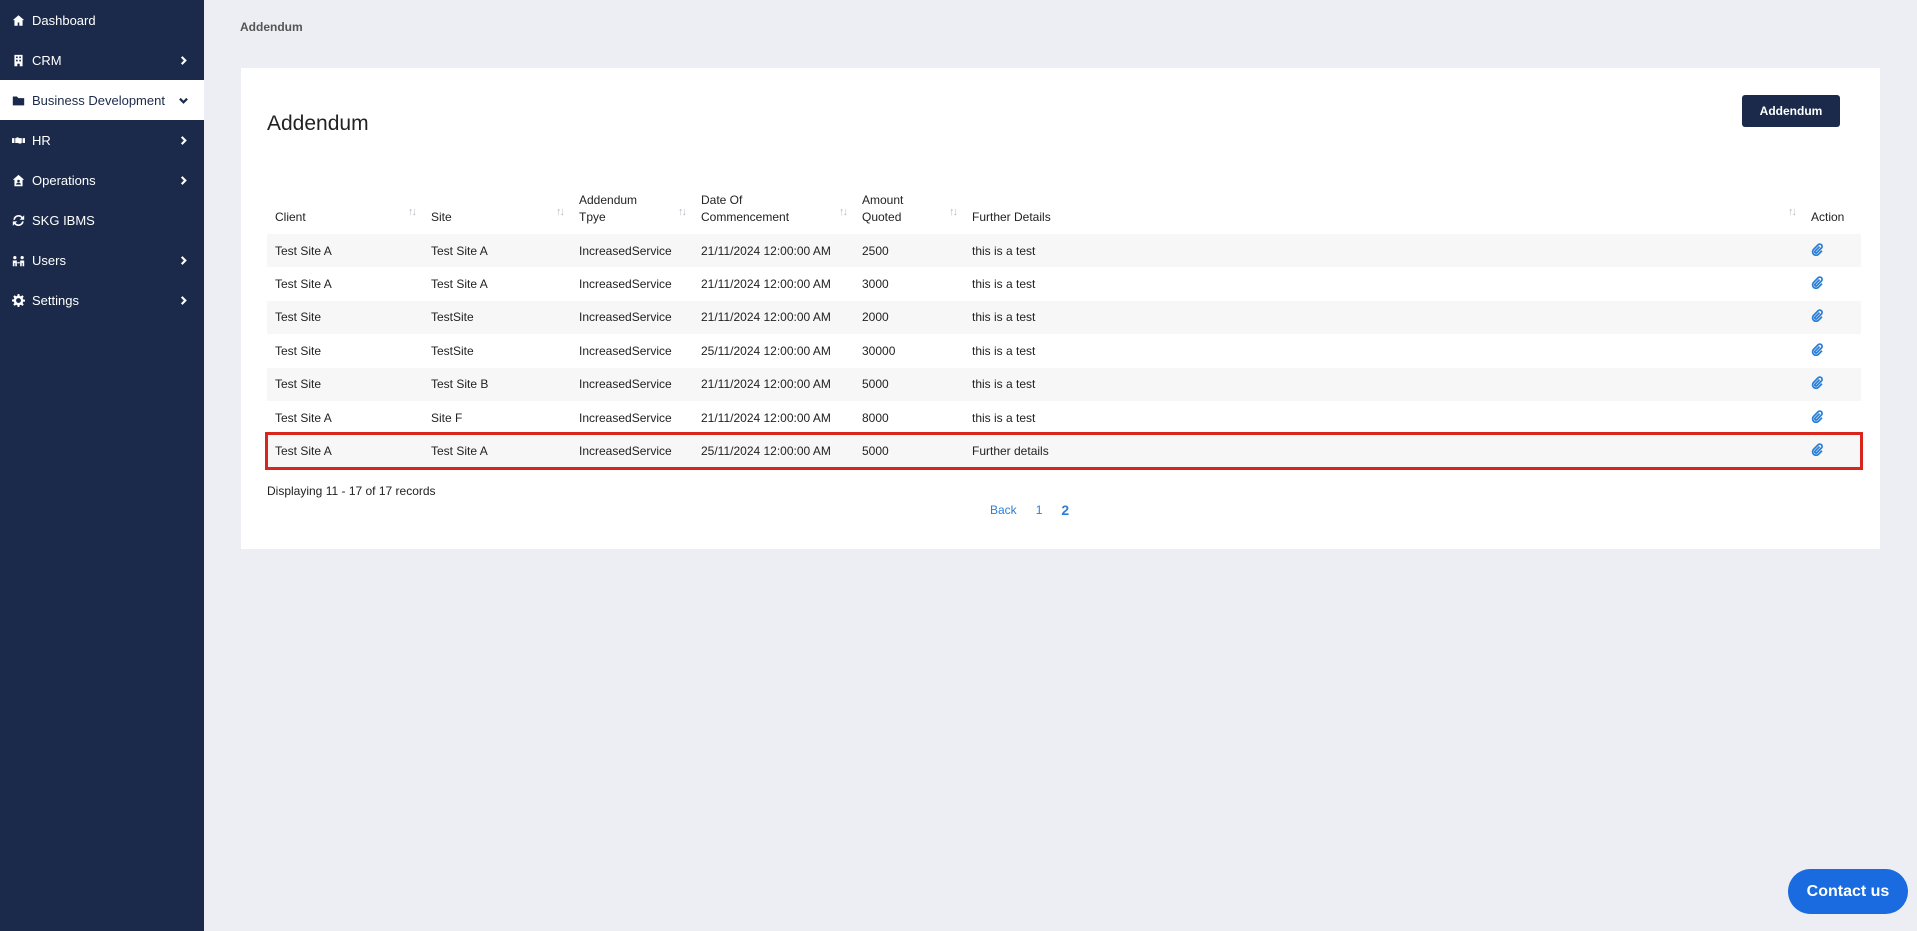 The width and height of the screenshot is (1917, 931). Describe the element at coordinates (102, 180) in the screenshot. I see `sidebar-item-operations: Operations` at that location.